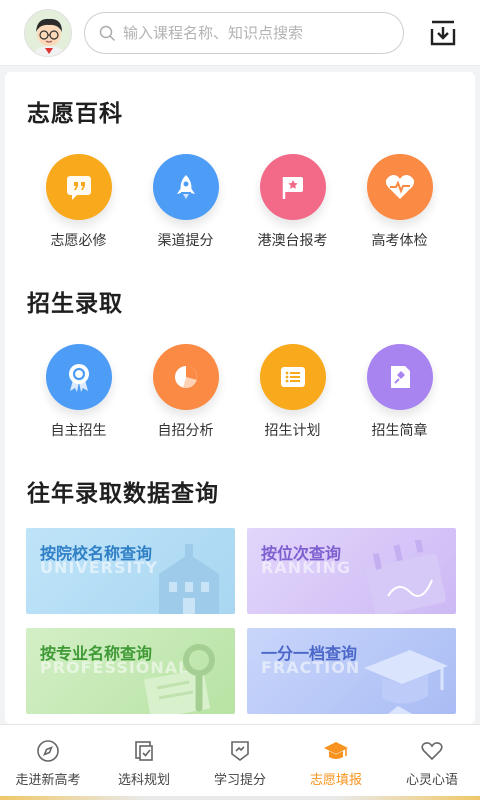 This screenshot has width=480, height=800. Describe the element at coordinates (431, 780) in the screenshot. I see `tab-label: 心灵心语` at that location.